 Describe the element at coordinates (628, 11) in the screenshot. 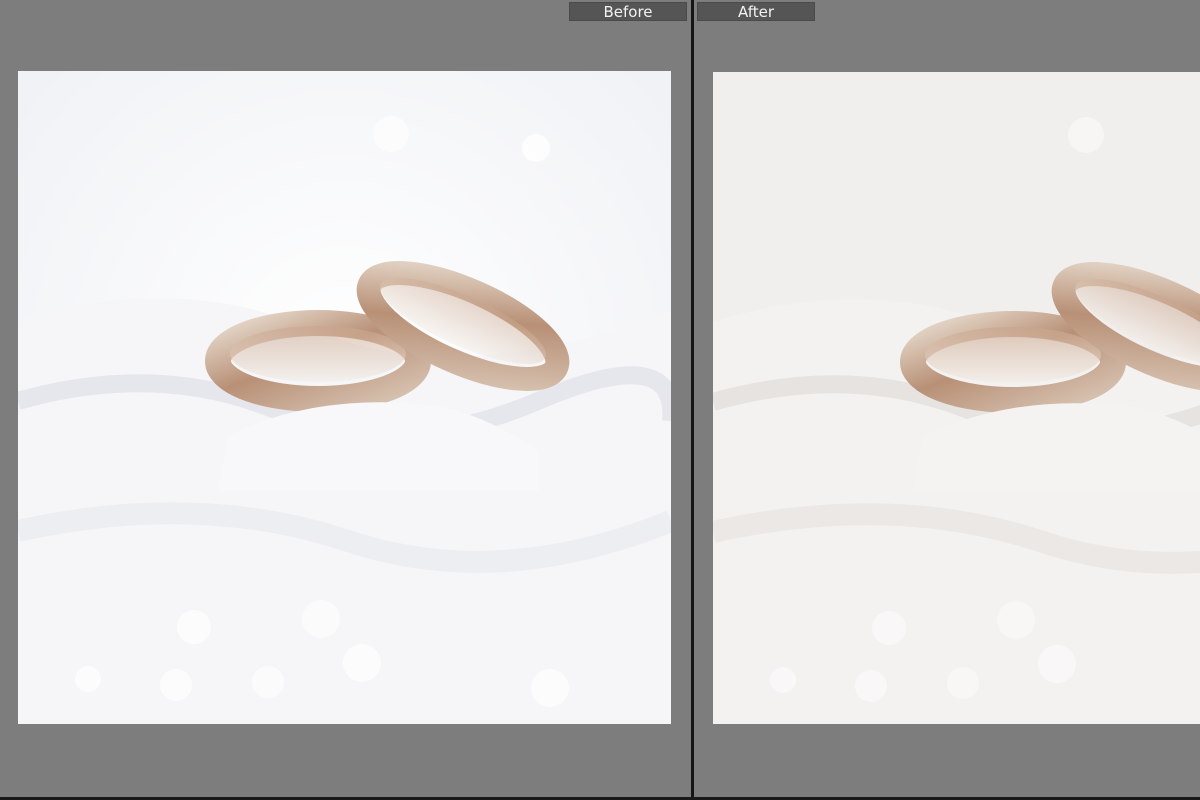

I see `before-label: Before` at that location.